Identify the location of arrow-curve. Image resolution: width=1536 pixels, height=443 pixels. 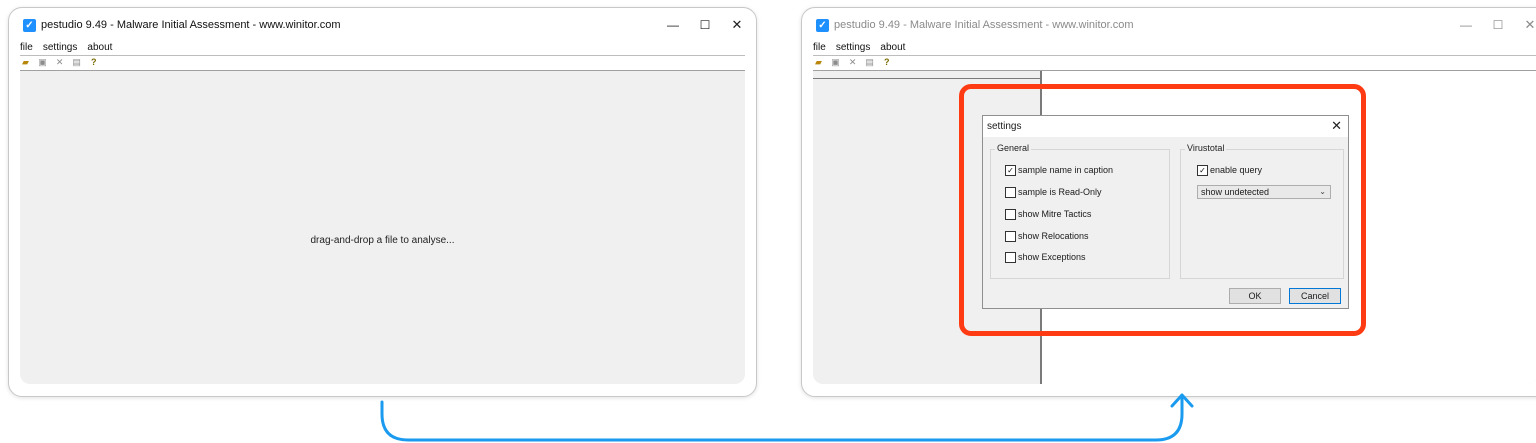
(782, 419).